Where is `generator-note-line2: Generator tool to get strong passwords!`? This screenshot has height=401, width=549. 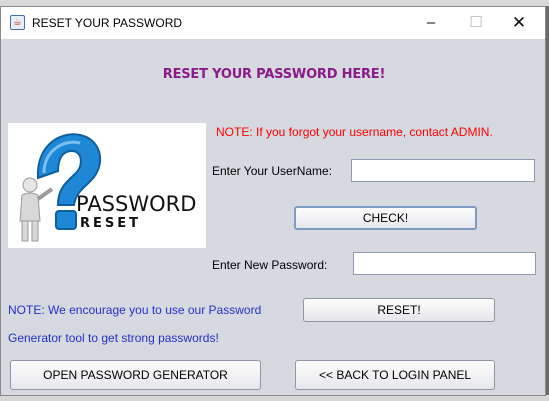 generator-note-line2: Generator tool to get strong passwords! is located at coordinates (113, 338).